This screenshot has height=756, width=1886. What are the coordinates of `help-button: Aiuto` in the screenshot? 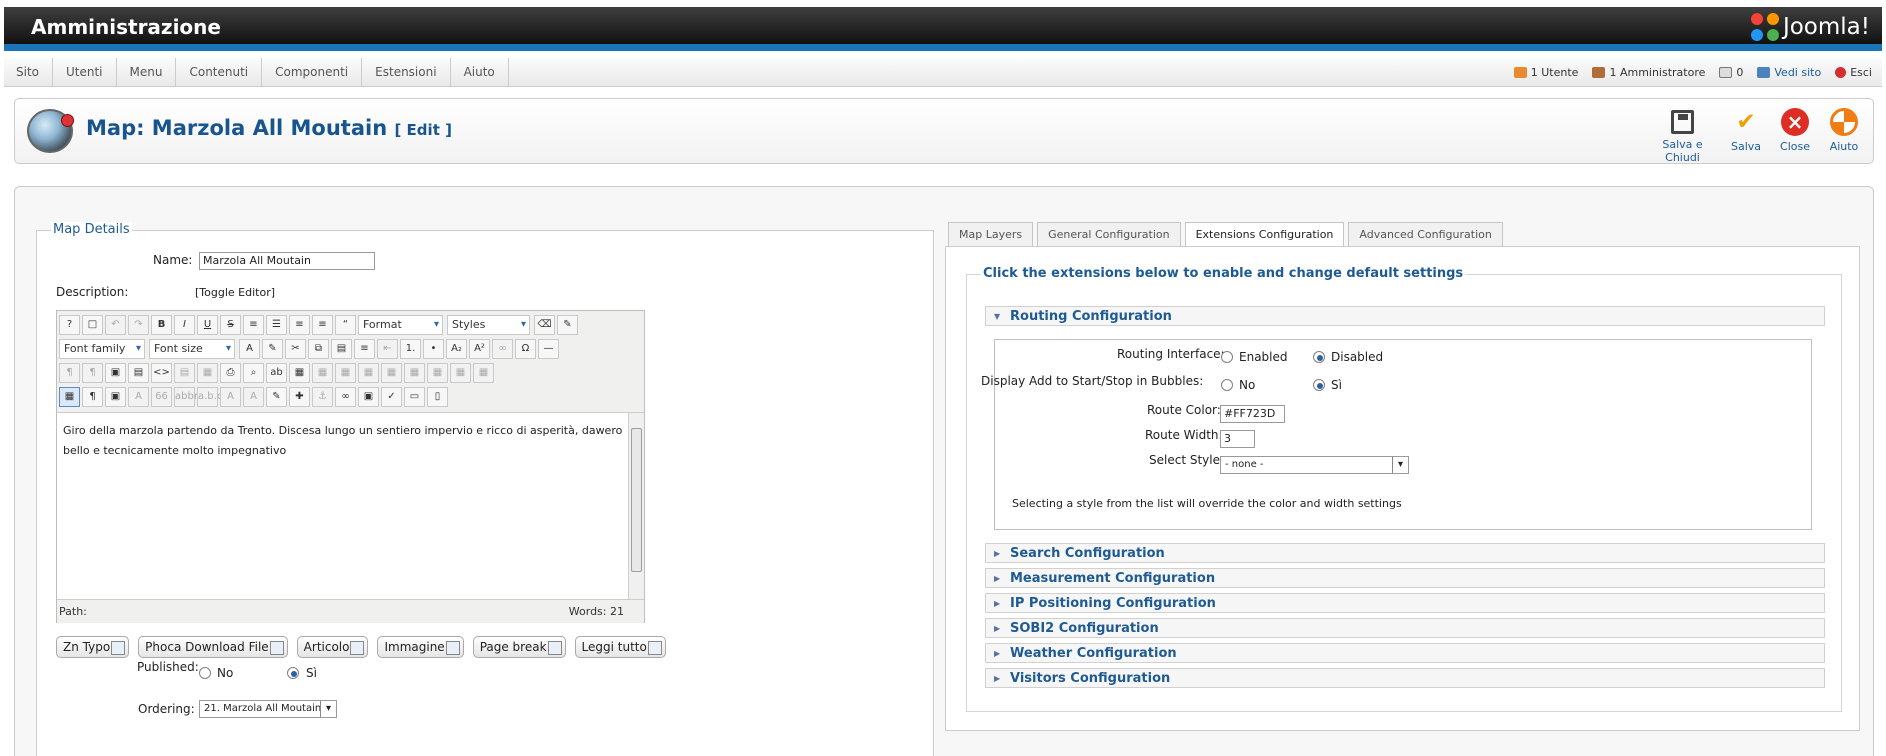 It's located at (1844, 133).